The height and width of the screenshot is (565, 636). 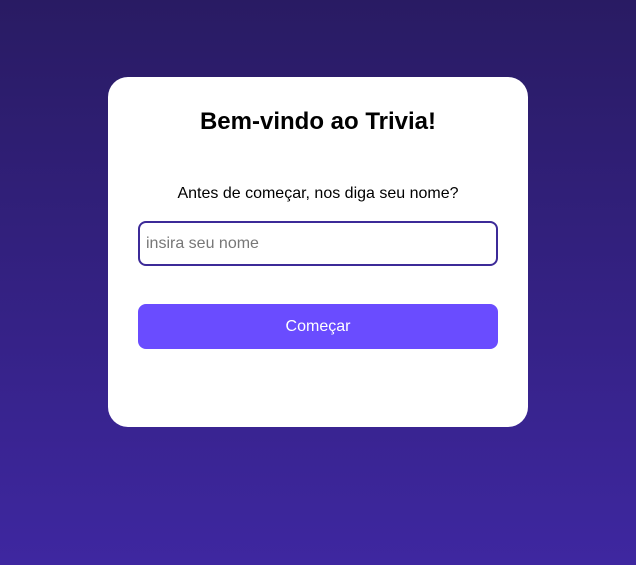 What do you see at coordinates (318, 243) in the screenshot?
I see `name-input` at bounding box center [318, 243].